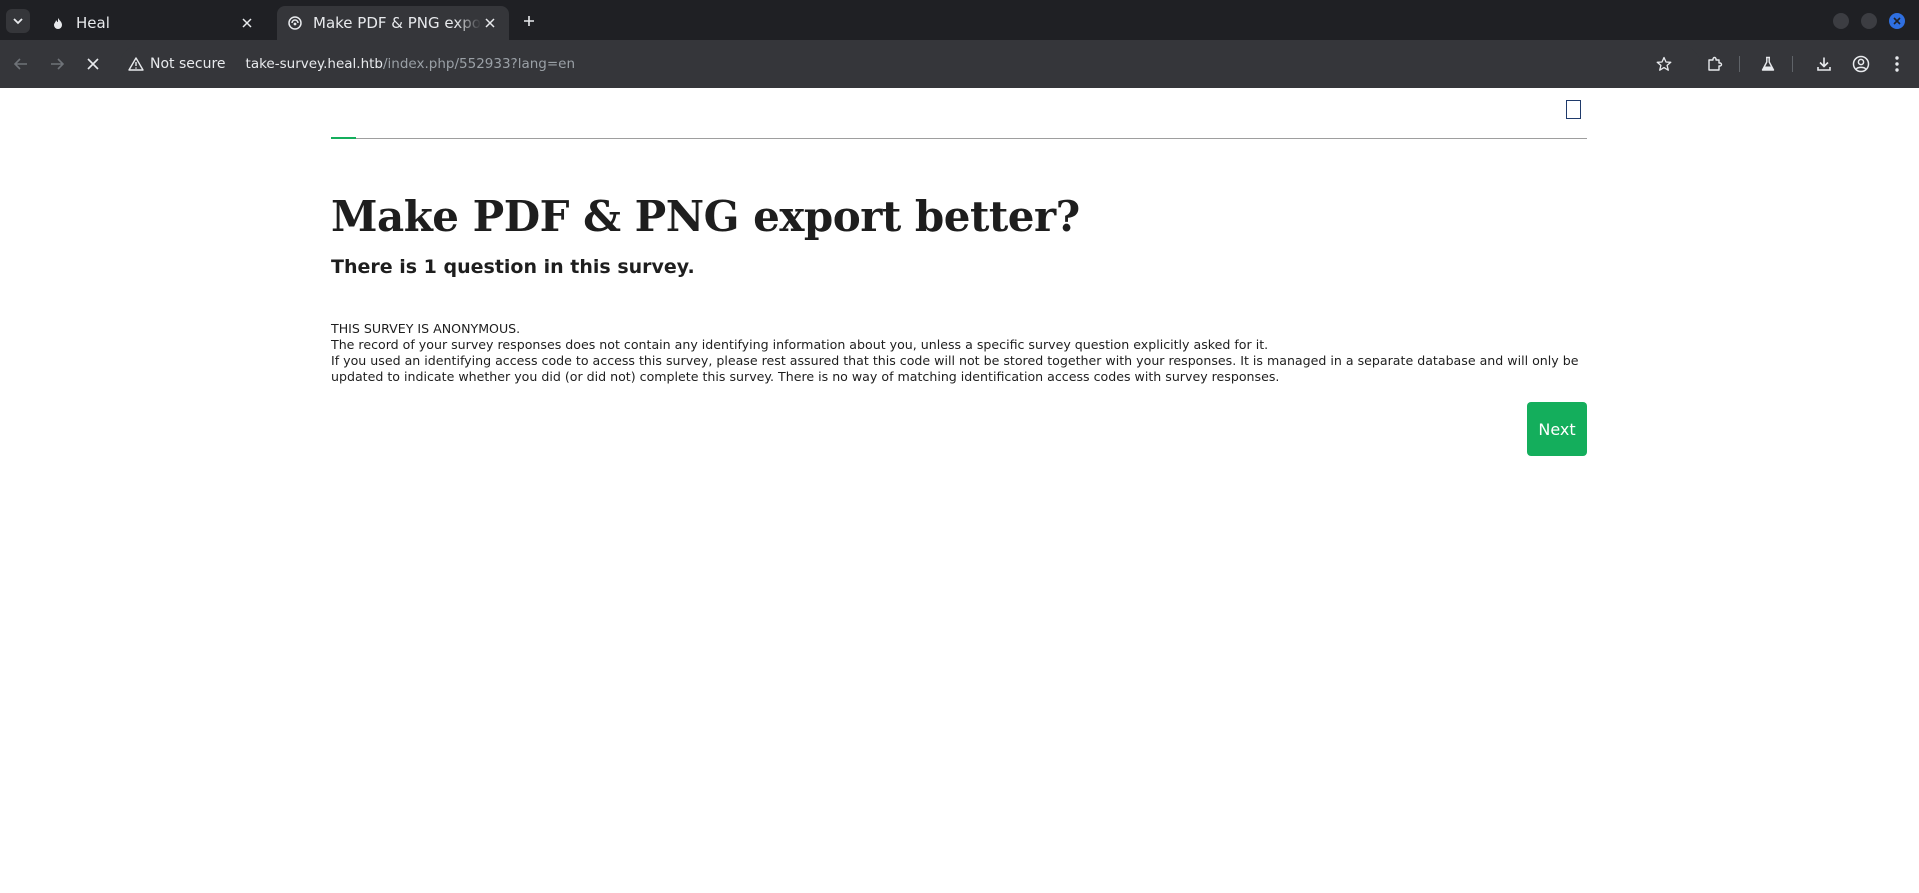  I want to click on anonymity-heading: THIS SURVEY IS ANONYMOUS., so click(426, 328).